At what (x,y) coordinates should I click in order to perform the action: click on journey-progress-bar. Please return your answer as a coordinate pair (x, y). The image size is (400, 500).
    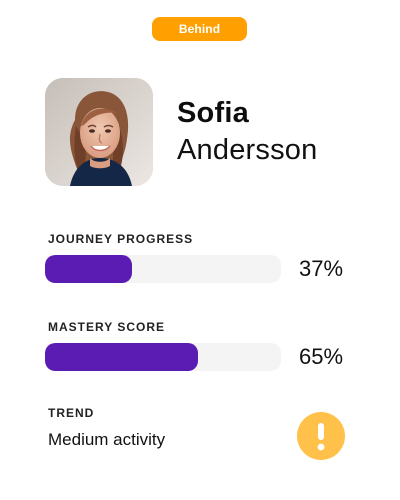
    Looking at the image, I should click on (163, 269).